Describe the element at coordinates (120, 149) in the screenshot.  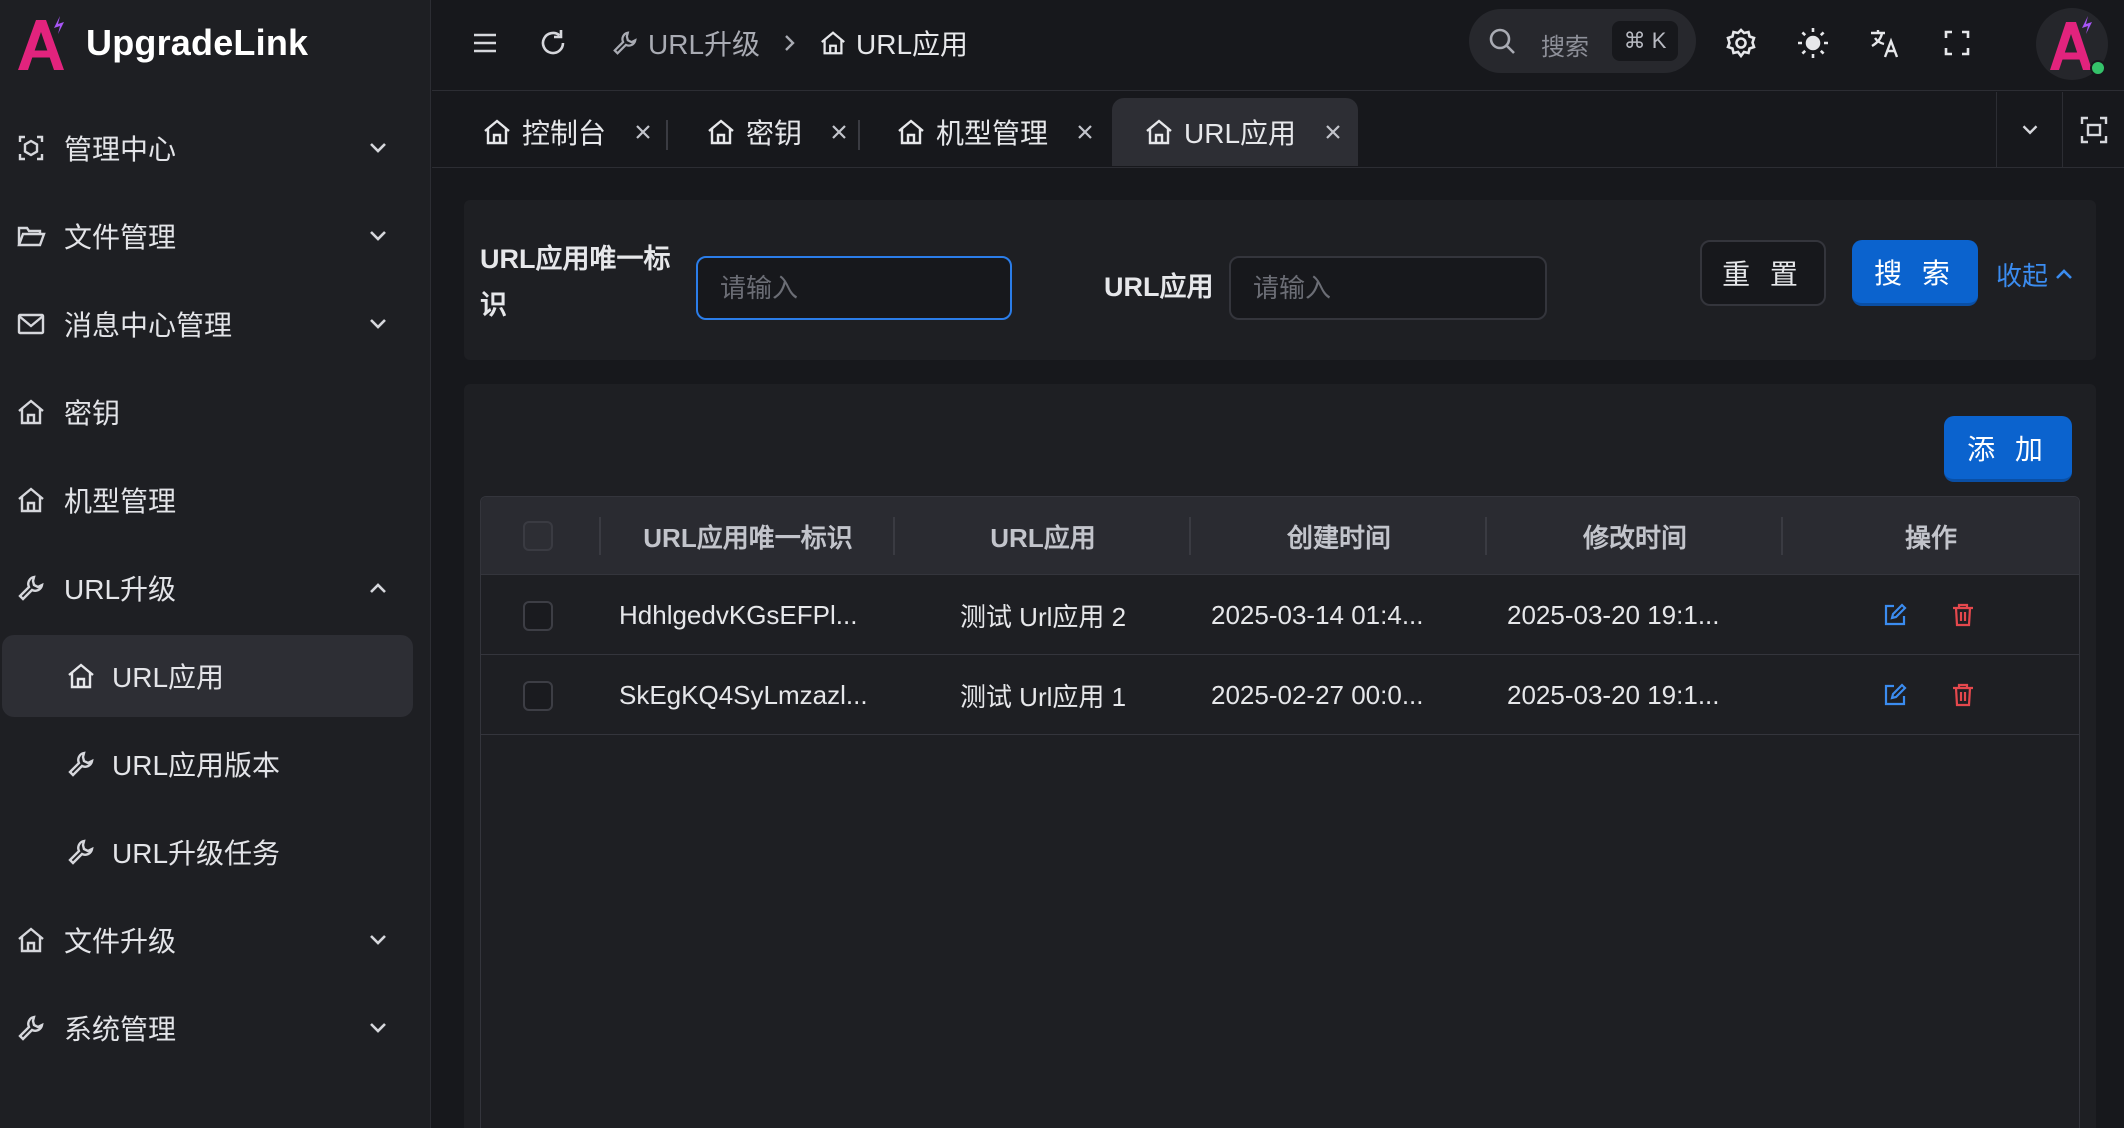
I see `sidebar-item-label: 管理中心` at that location.